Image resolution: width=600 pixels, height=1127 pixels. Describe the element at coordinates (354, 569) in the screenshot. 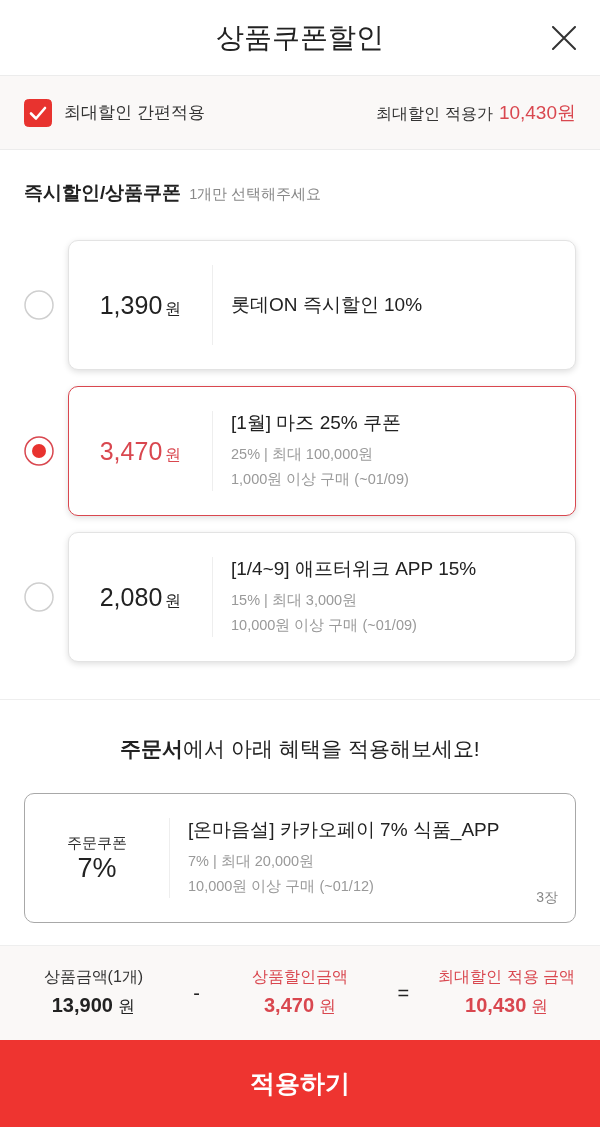

I see `coupon-title: [1/4~9] 애프터위크 APP 15%` at that location.